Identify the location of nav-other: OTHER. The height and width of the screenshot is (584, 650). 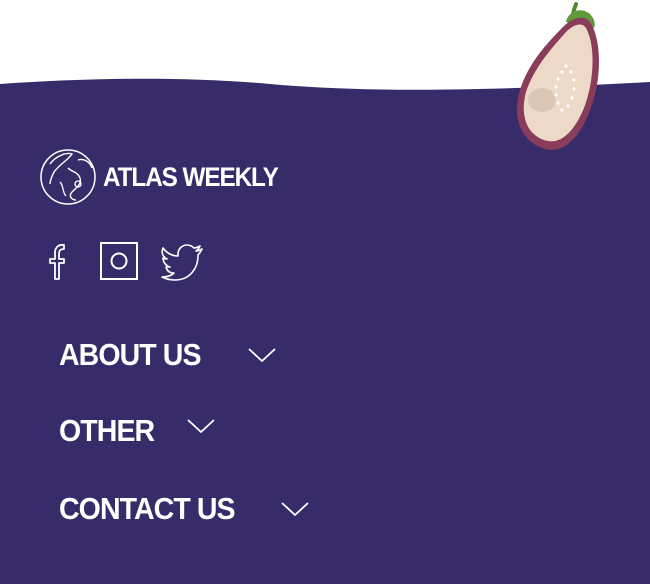
(137, 431).